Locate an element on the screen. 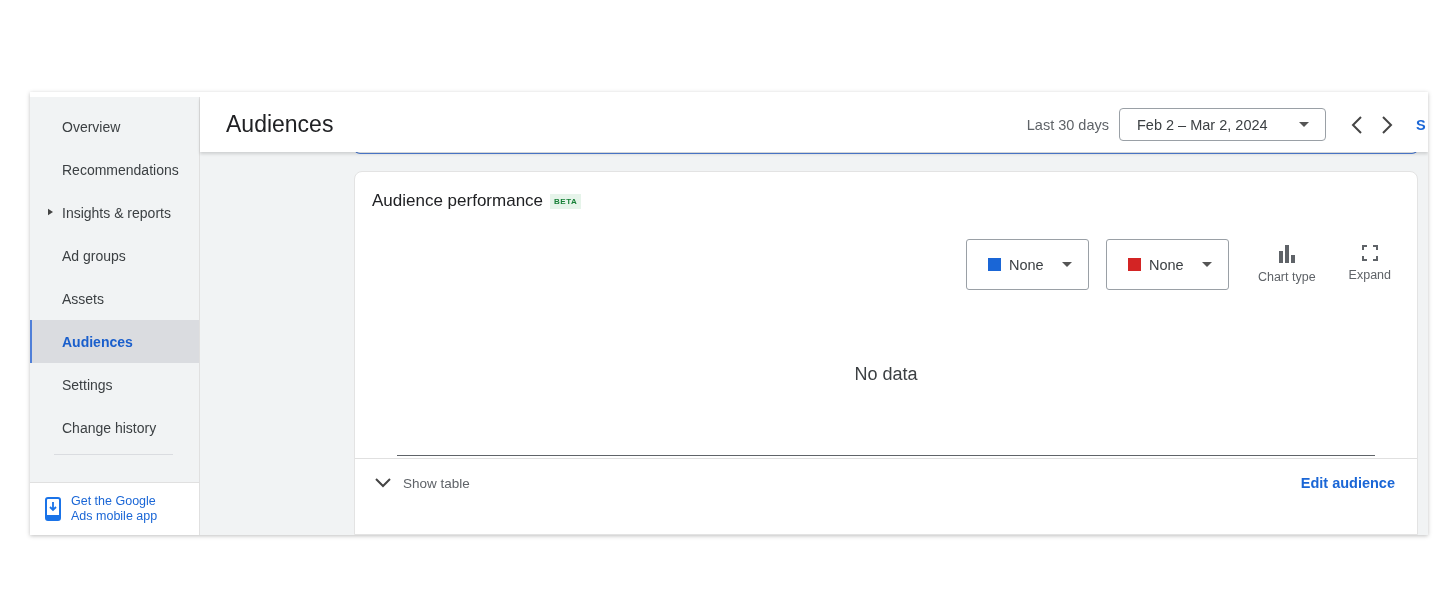 The height and width of the screenshot is (614, 1456). previous-icon is located at coordinates (1357, 124).